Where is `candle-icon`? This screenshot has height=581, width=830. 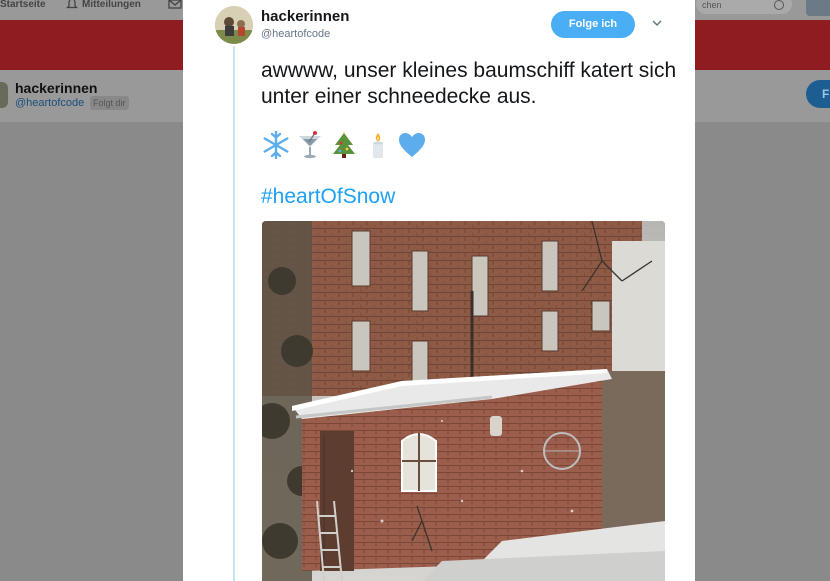
candle-icon is located at coordinates (378, 145).